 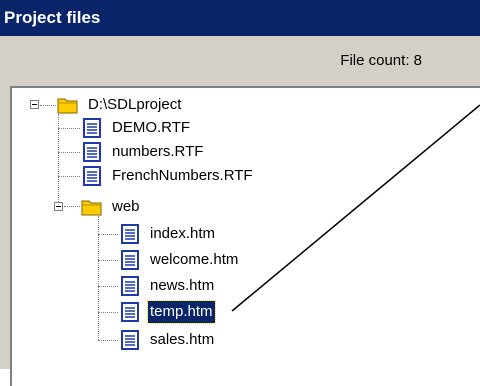 I want to click on tree-node-label: FrenchNumbers.RTF, so click(x=182, y=175).